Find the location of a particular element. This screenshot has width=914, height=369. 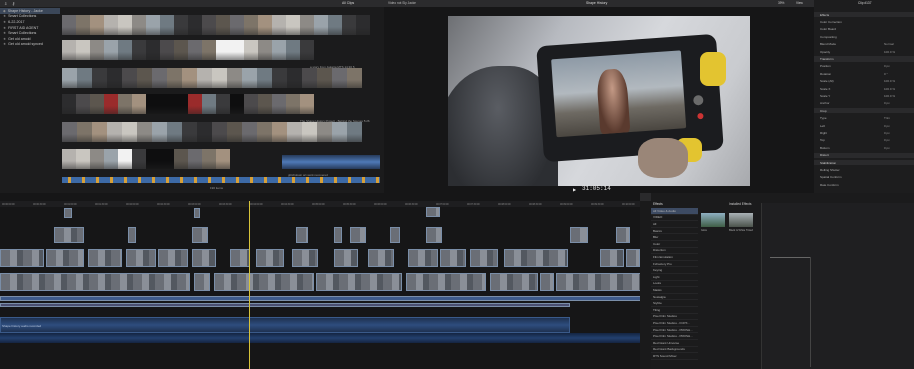

inspector-value: Trim is located at coordinates (887, 118).